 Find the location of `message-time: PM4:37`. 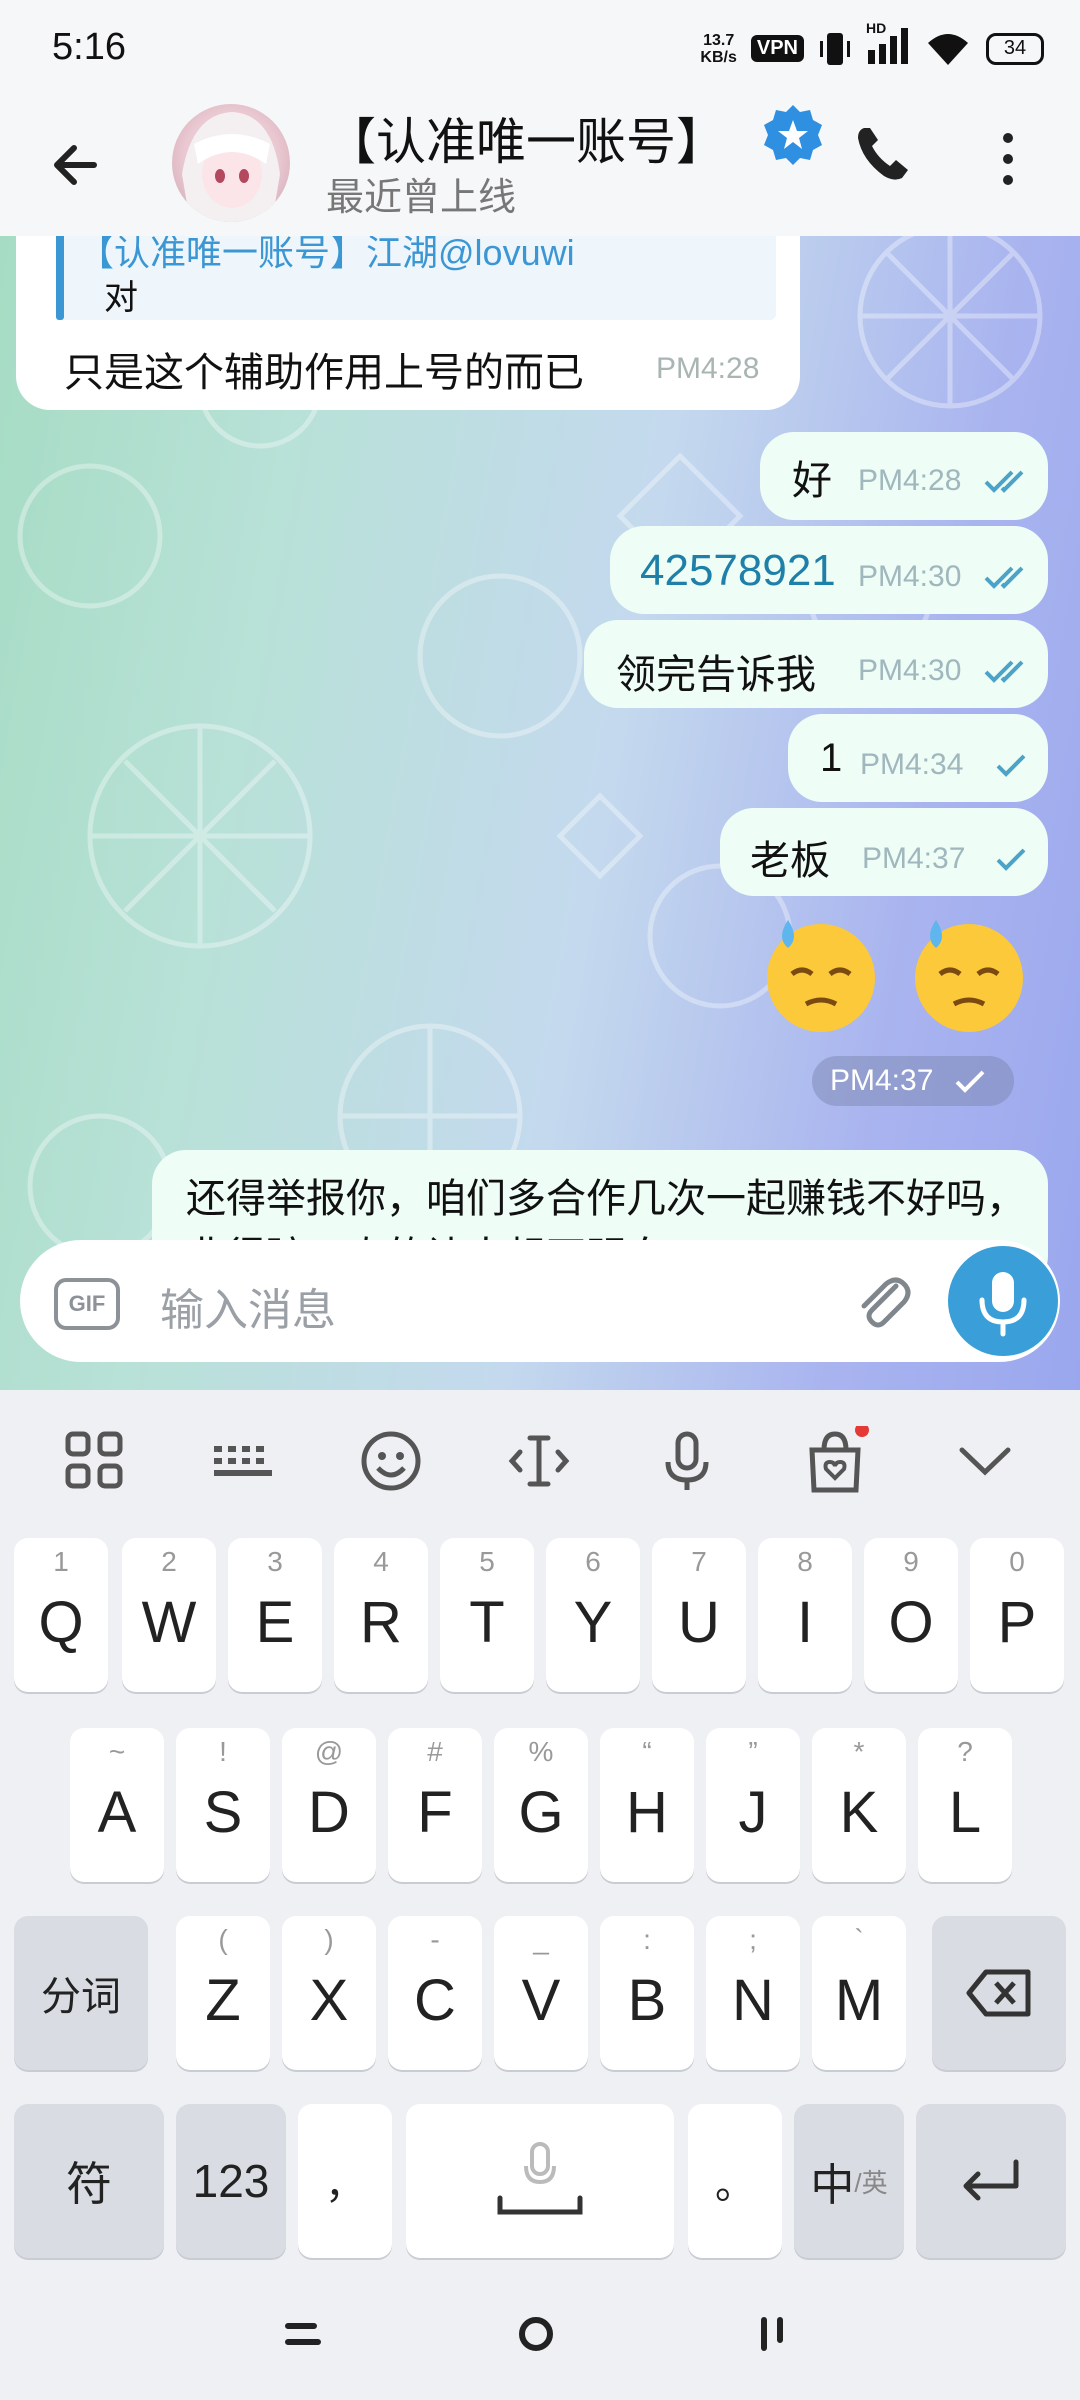

message-time: PM4:37 is located at coordinates (882, 1080).